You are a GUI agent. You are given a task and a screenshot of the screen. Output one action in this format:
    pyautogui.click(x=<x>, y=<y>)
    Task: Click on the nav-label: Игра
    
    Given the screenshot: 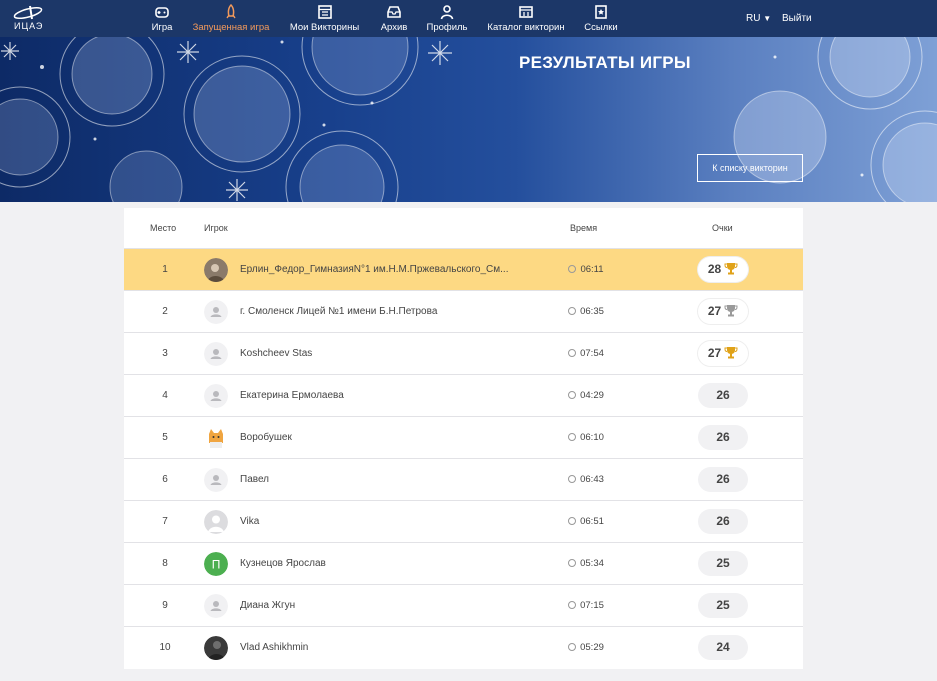 What is the action you would take?
    pyautogui.click(x=162, y=27)
    